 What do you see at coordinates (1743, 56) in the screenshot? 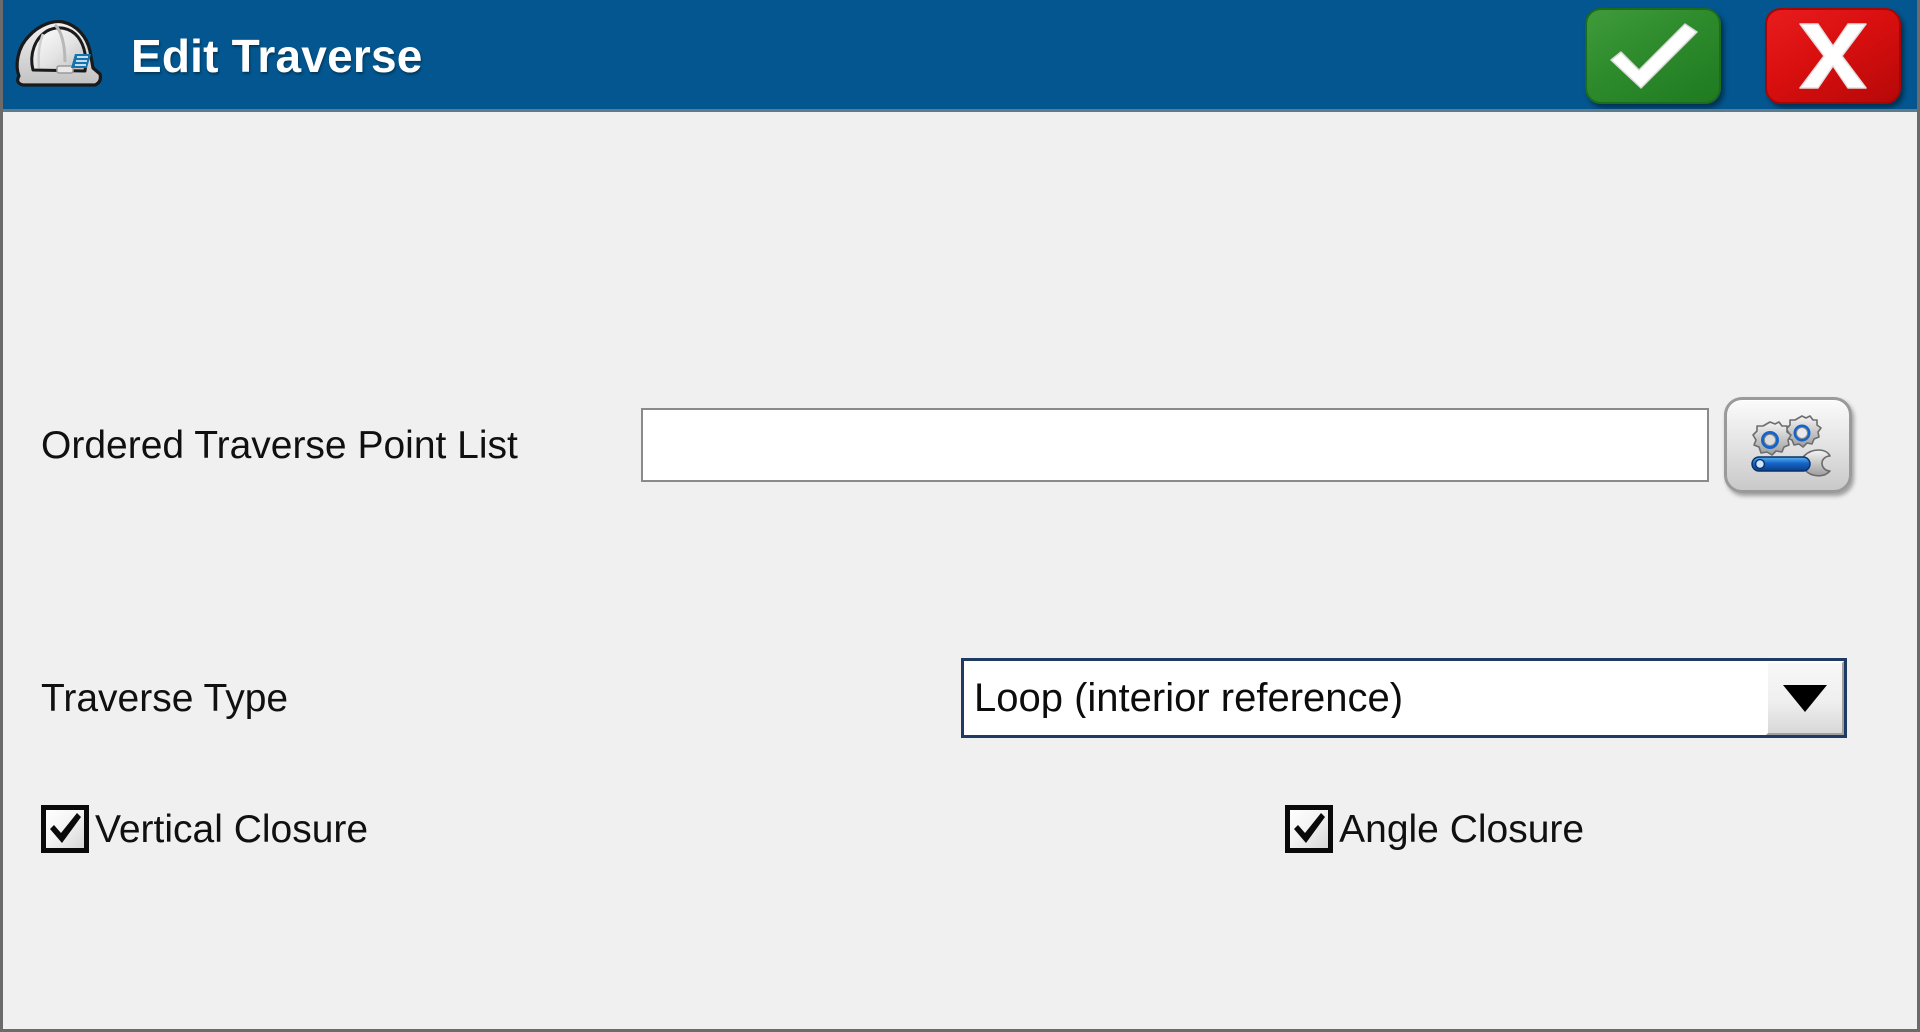
I see `title-bar-actions` at bounding box center [1743, 56].